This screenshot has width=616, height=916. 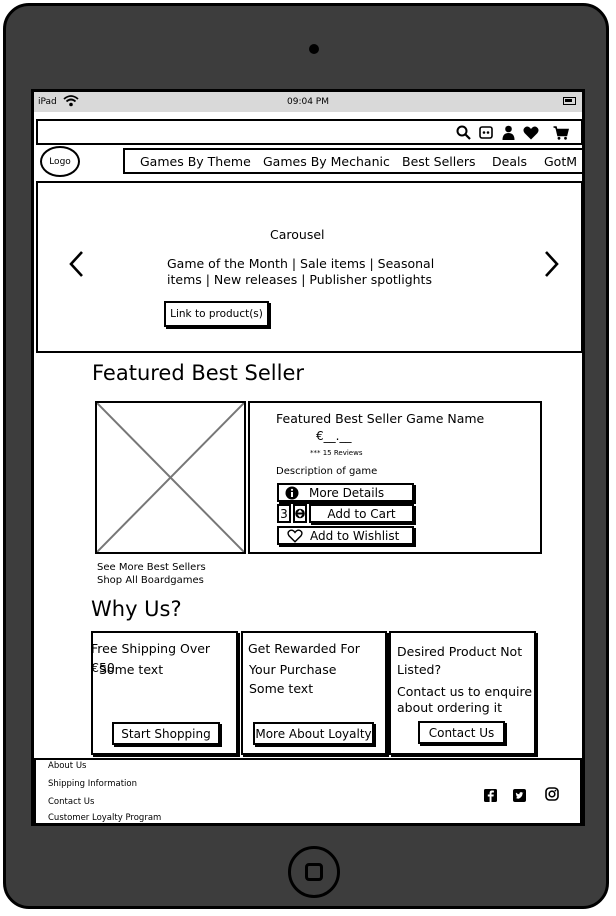 I want to click on product-reviews: *** 15 Reviews, so click(x=336, y=453).